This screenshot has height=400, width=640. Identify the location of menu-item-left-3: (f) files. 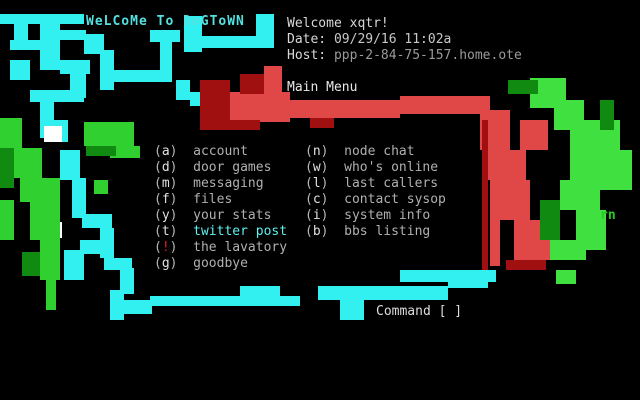
(193, 200).